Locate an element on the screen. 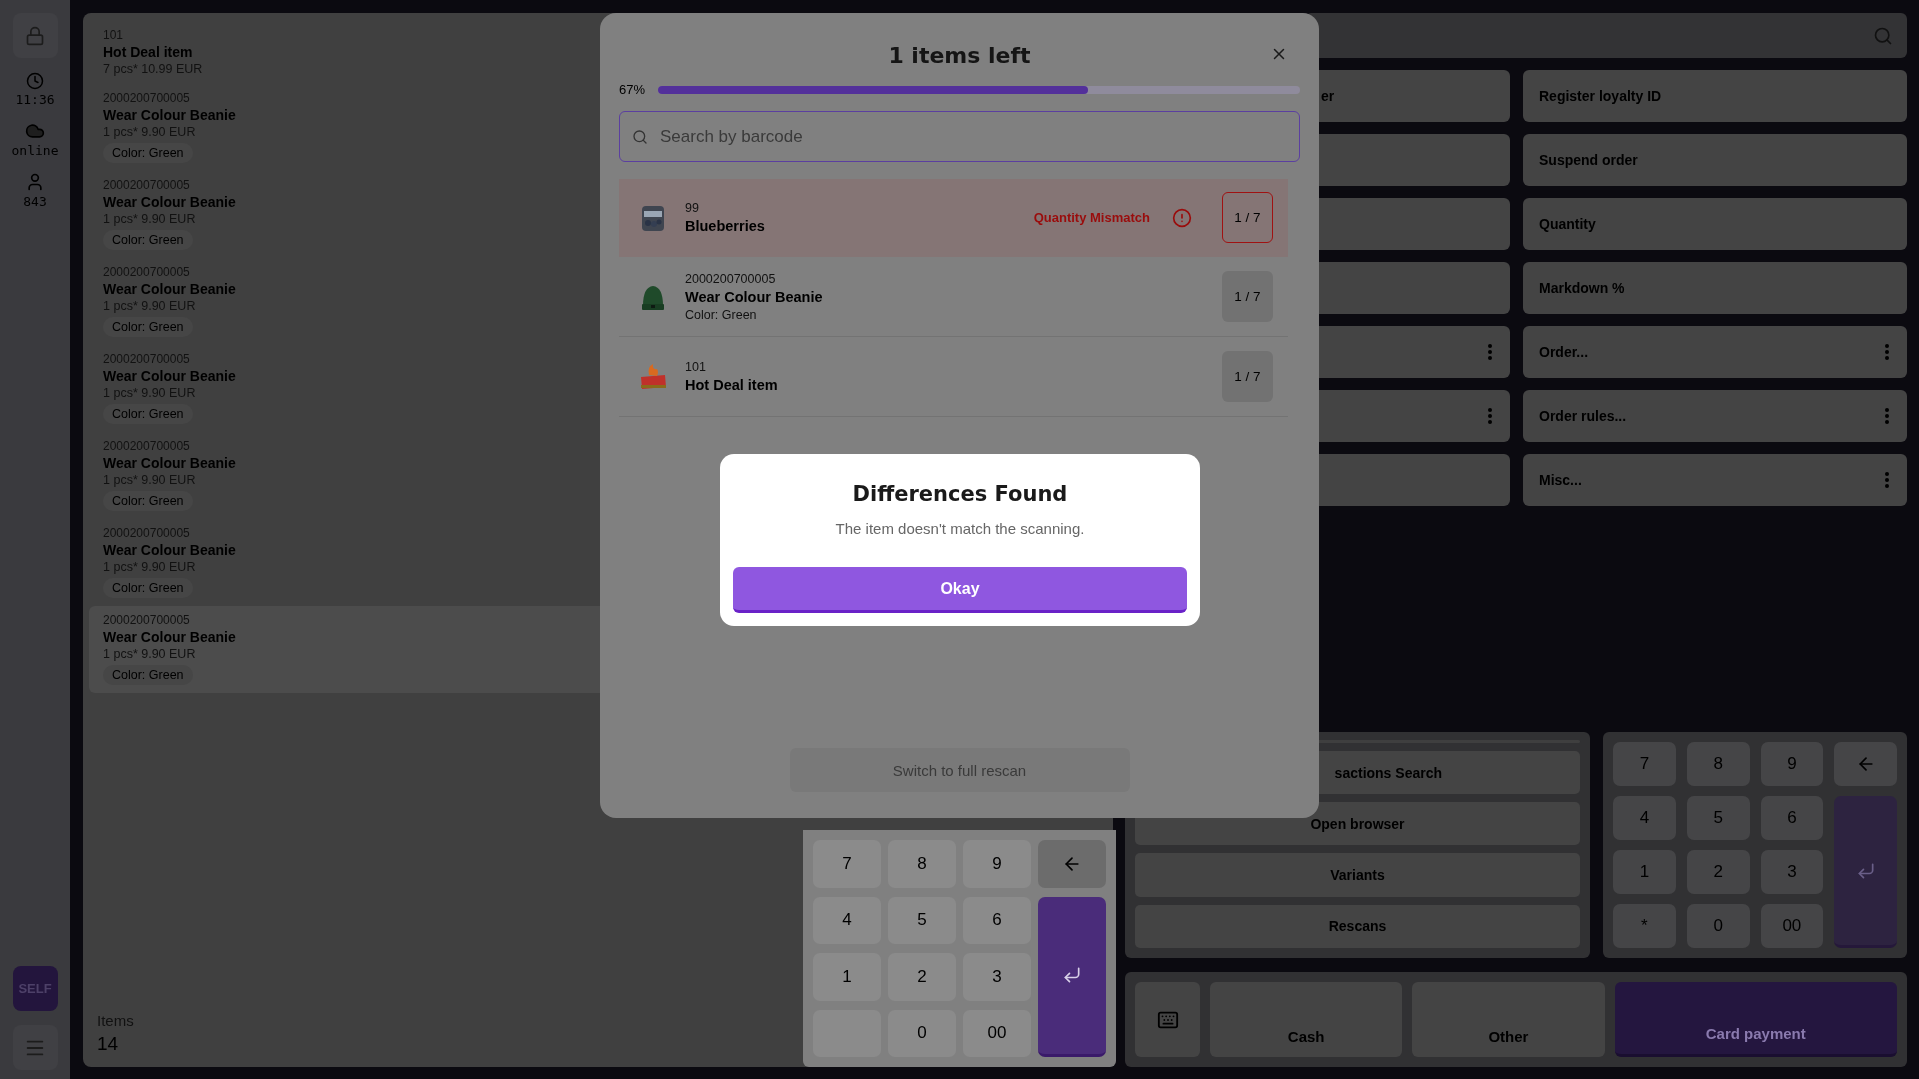  items-count: 14 is located at coordinates (108, 1044).